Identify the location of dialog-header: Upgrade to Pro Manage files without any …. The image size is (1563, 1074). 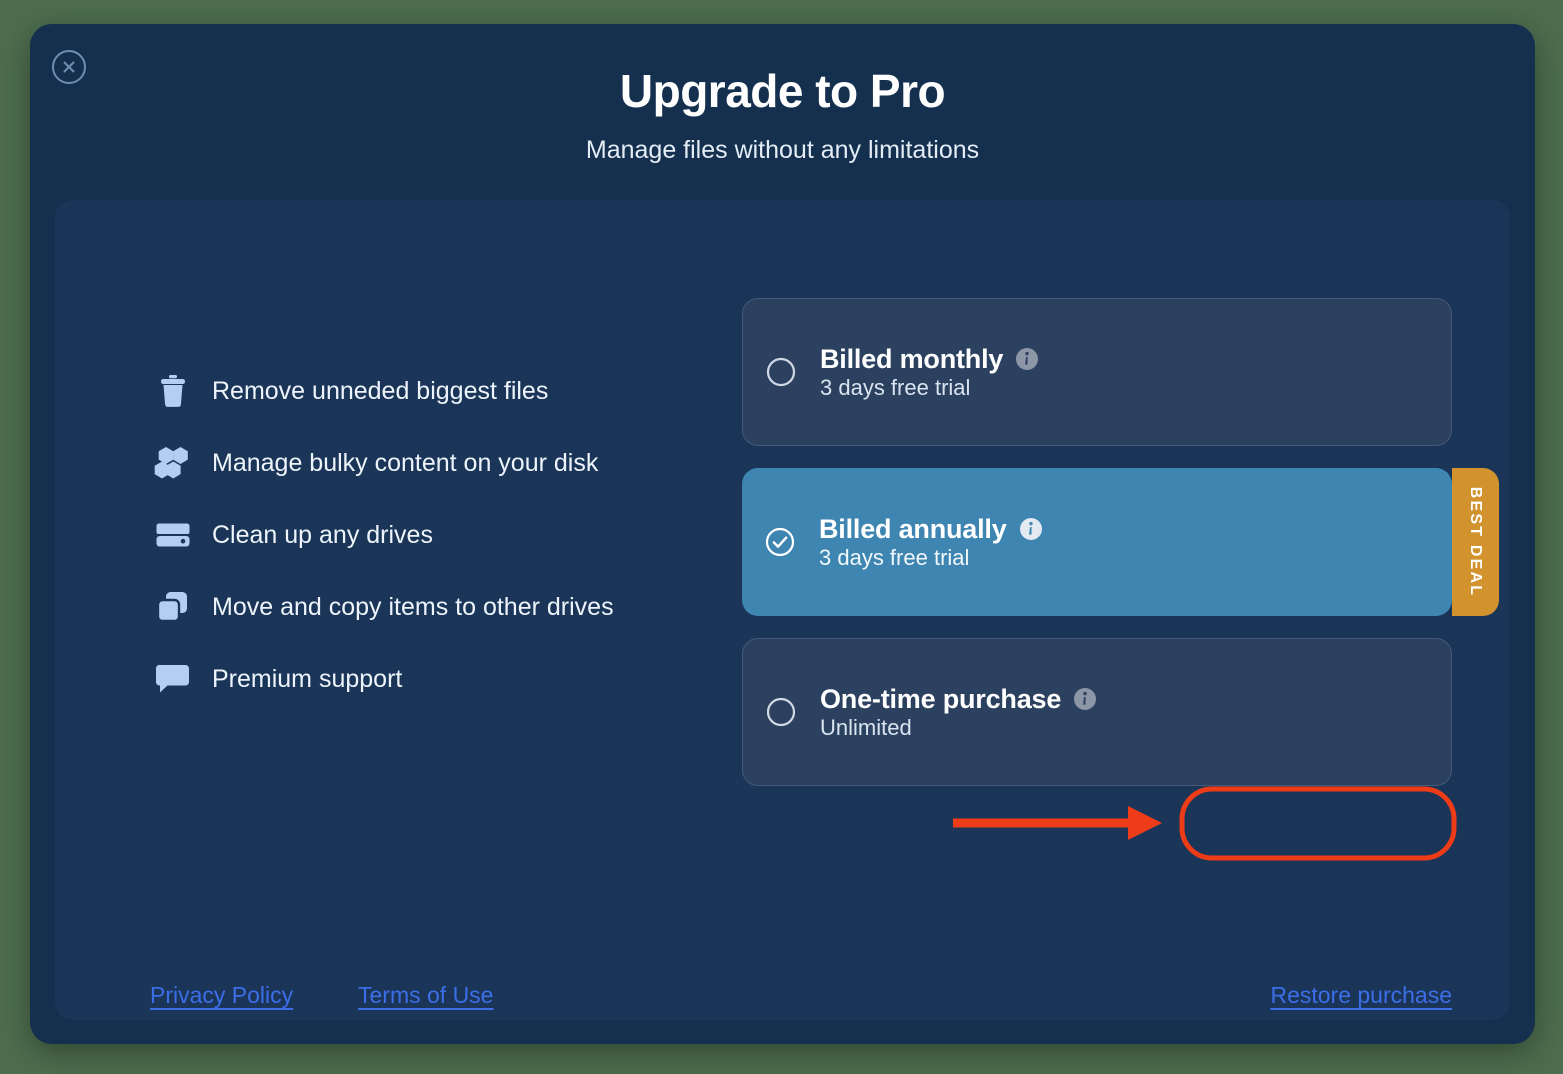
(782, 114).